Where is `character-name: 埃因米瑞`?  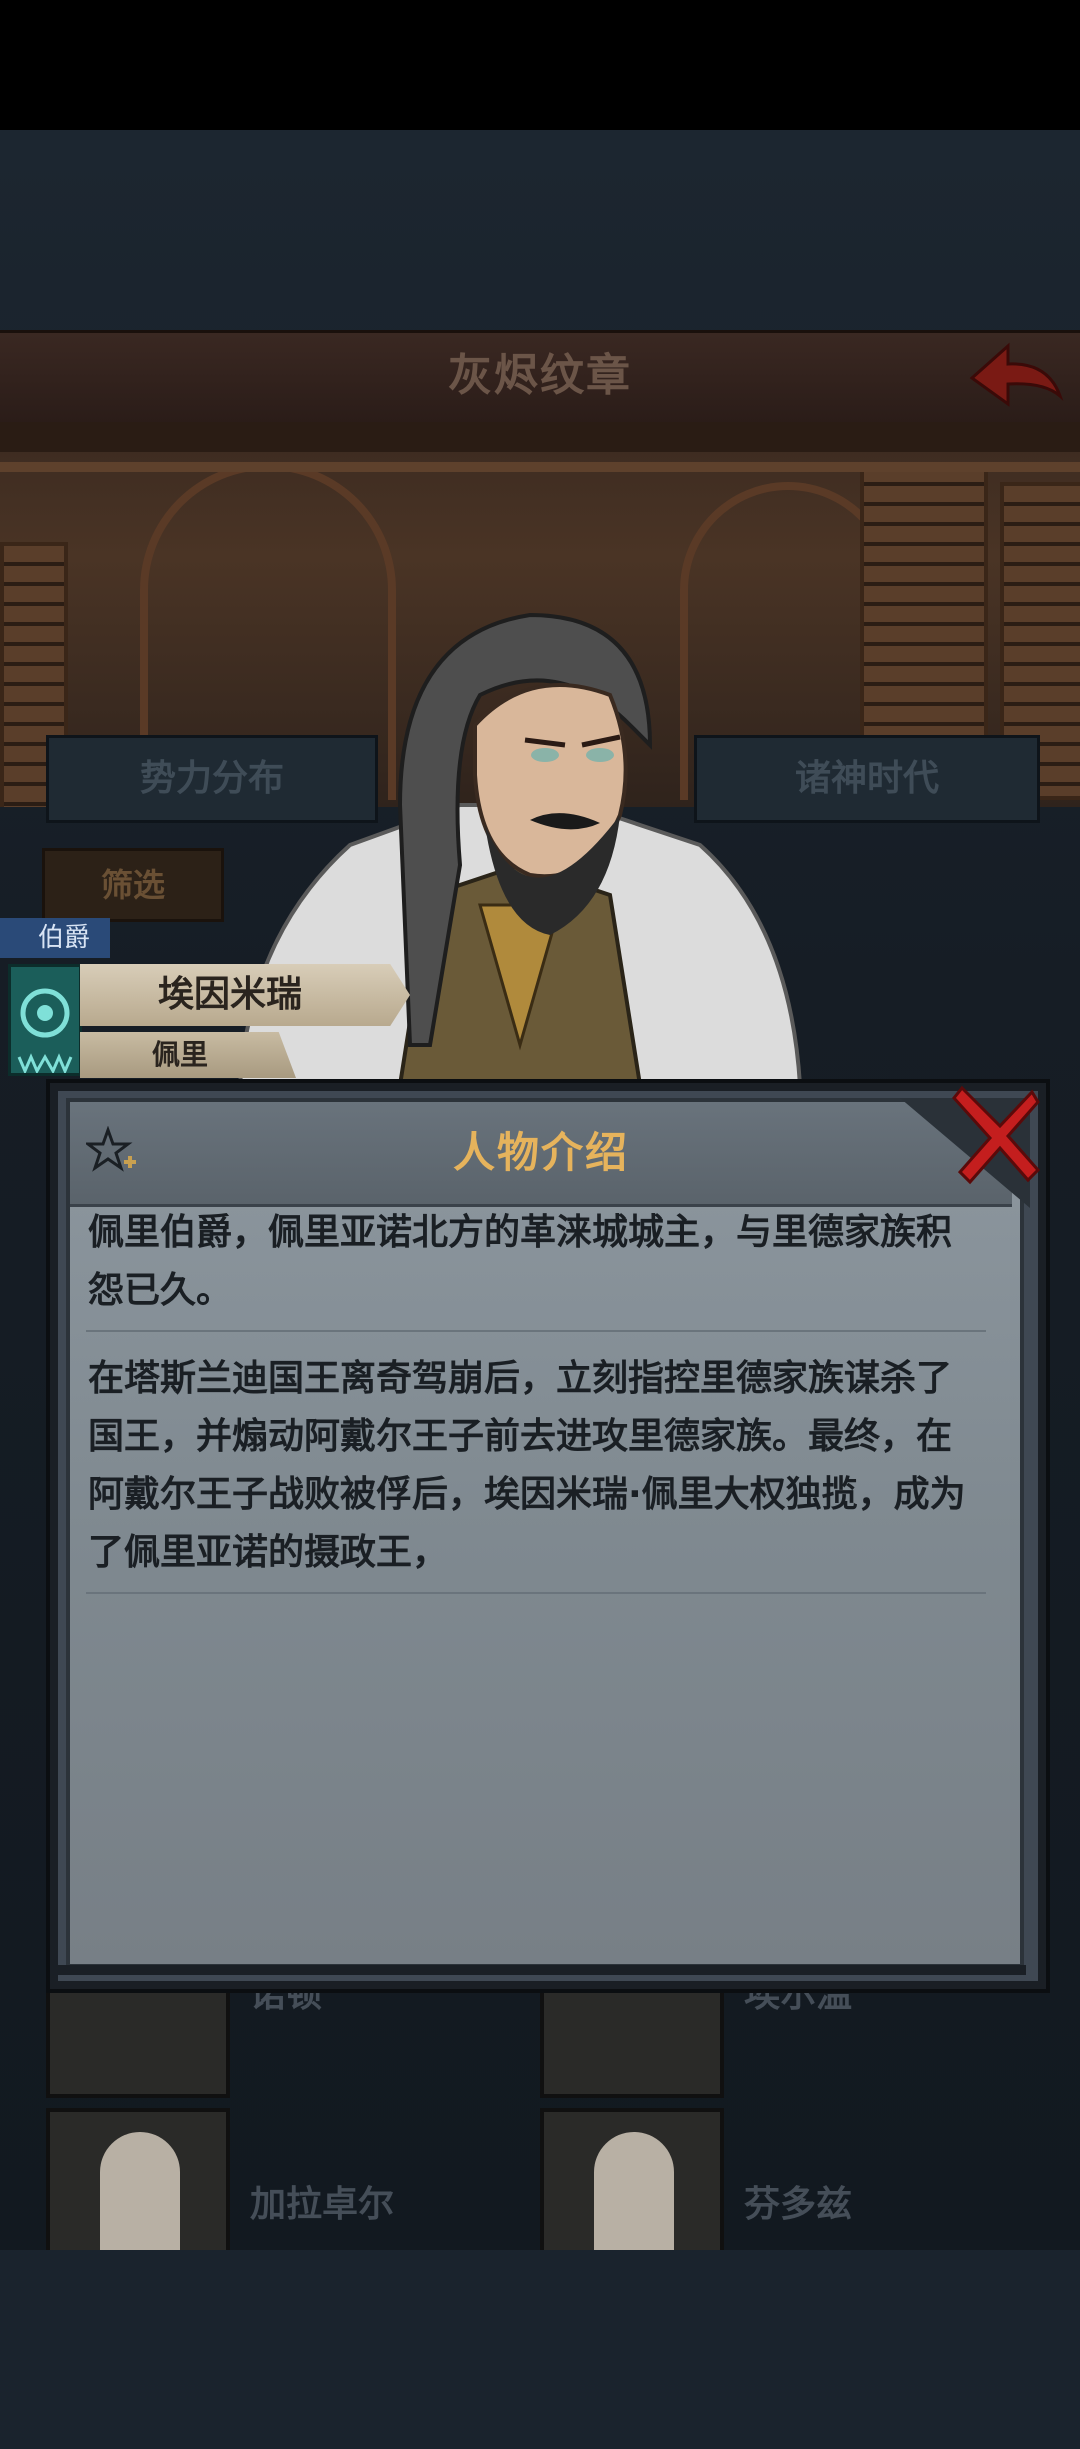
character-name: 埃因米瑞 is located at coordinates (229, 994).